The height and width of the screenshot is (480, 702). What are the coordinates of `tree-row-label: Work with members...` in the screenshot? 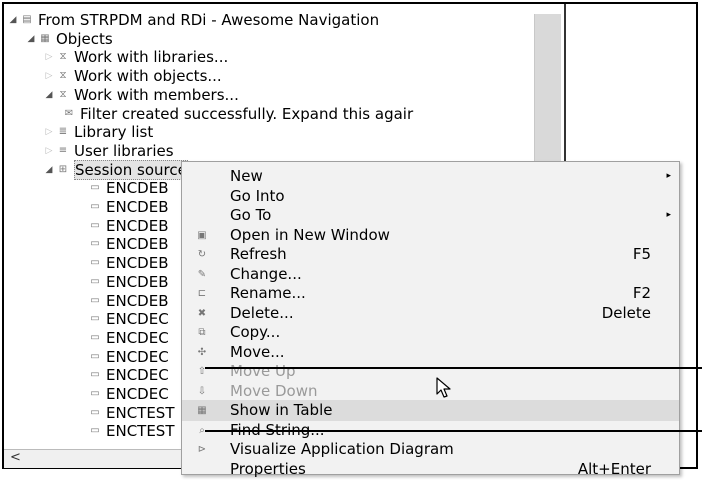 It's located at (156, 94).